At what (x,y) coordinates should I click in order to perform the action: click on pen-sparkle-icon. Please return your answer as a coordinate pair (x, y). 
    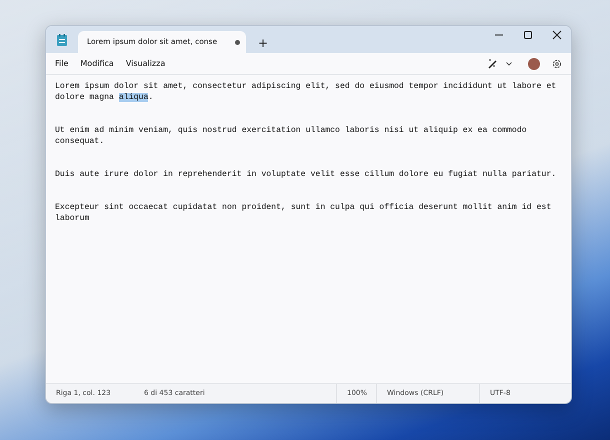
    Looking at the image, I should click on (492, 63).